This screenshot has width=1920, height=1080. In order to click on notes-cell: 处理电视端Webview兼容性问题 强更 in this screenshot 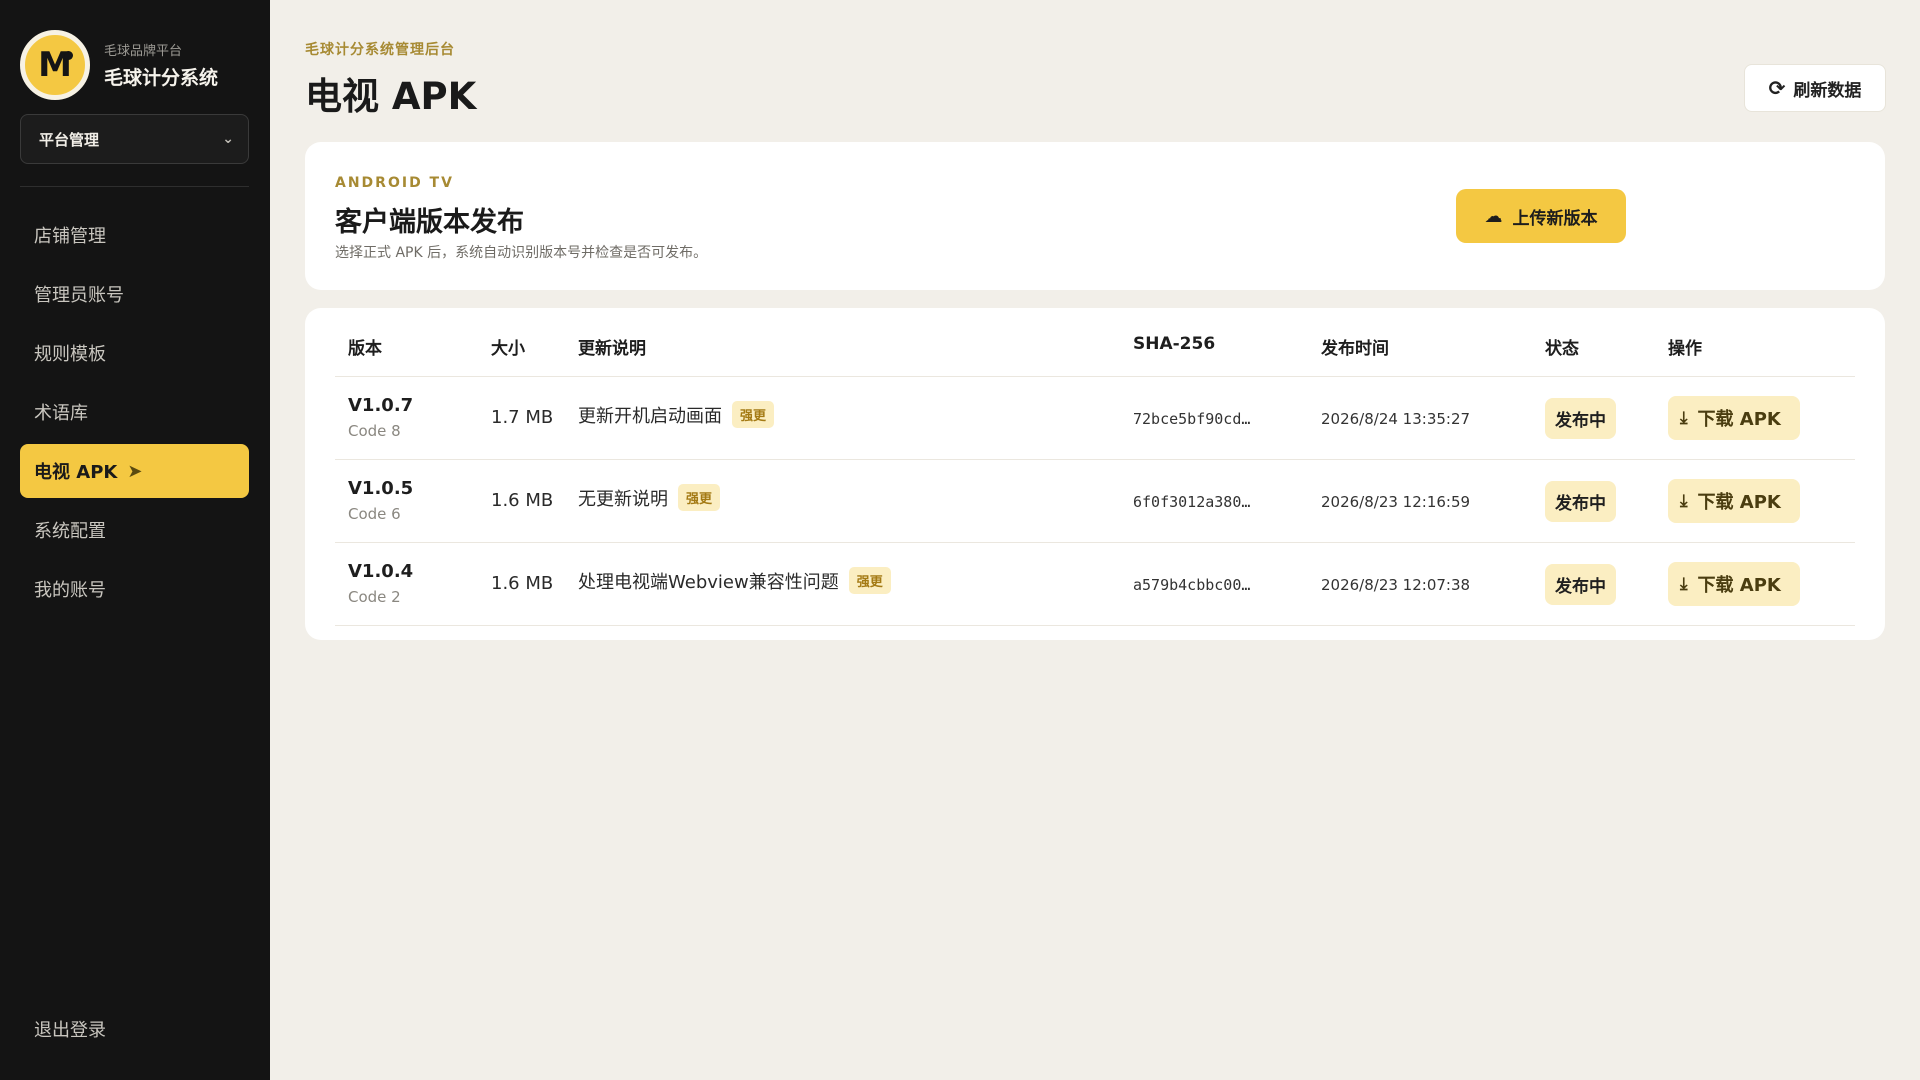, I will do `click(734, 580)`.